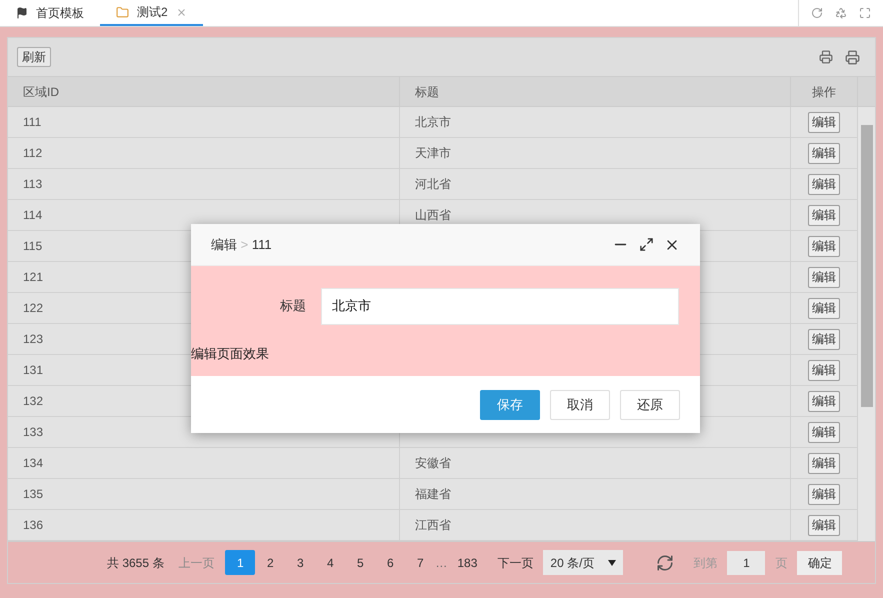 This screenshot has width=883, height=598. Describe the element at coordinates (433, 153) in the screenshot. I see `table-cell-text: 天津市` at that location.